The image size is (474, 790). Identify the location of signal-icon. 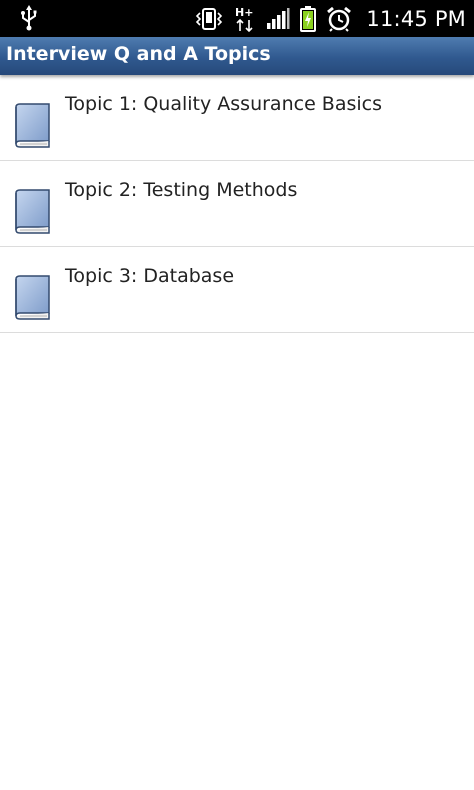
(278, 18).